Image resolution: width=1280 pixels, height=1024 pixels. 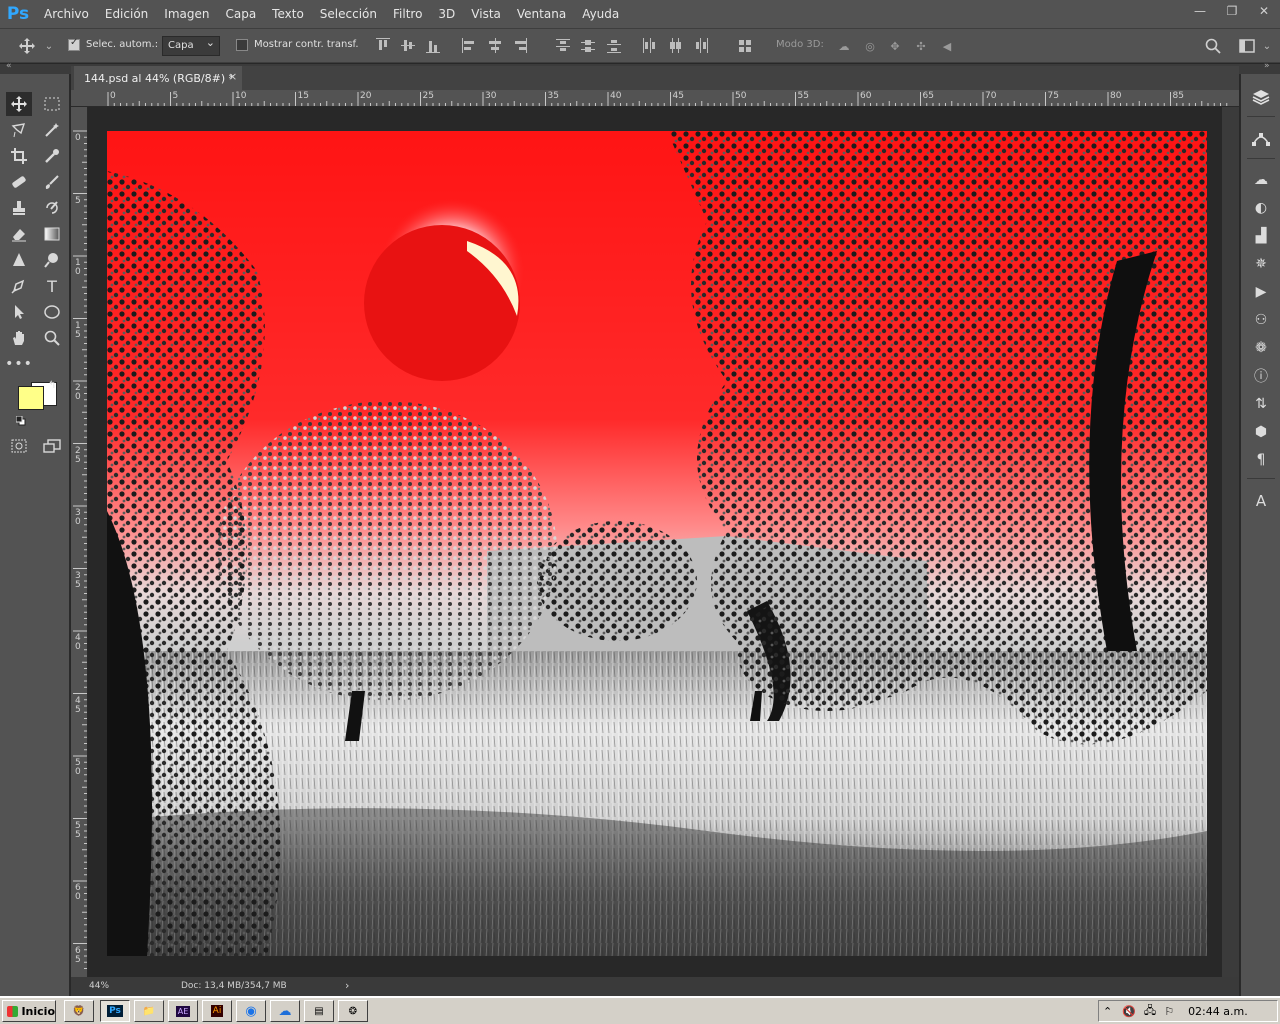 What do you see at coordinates (383, 46) in the screenshot?
I see `align-top-icon` at bounding box center [383, 46].